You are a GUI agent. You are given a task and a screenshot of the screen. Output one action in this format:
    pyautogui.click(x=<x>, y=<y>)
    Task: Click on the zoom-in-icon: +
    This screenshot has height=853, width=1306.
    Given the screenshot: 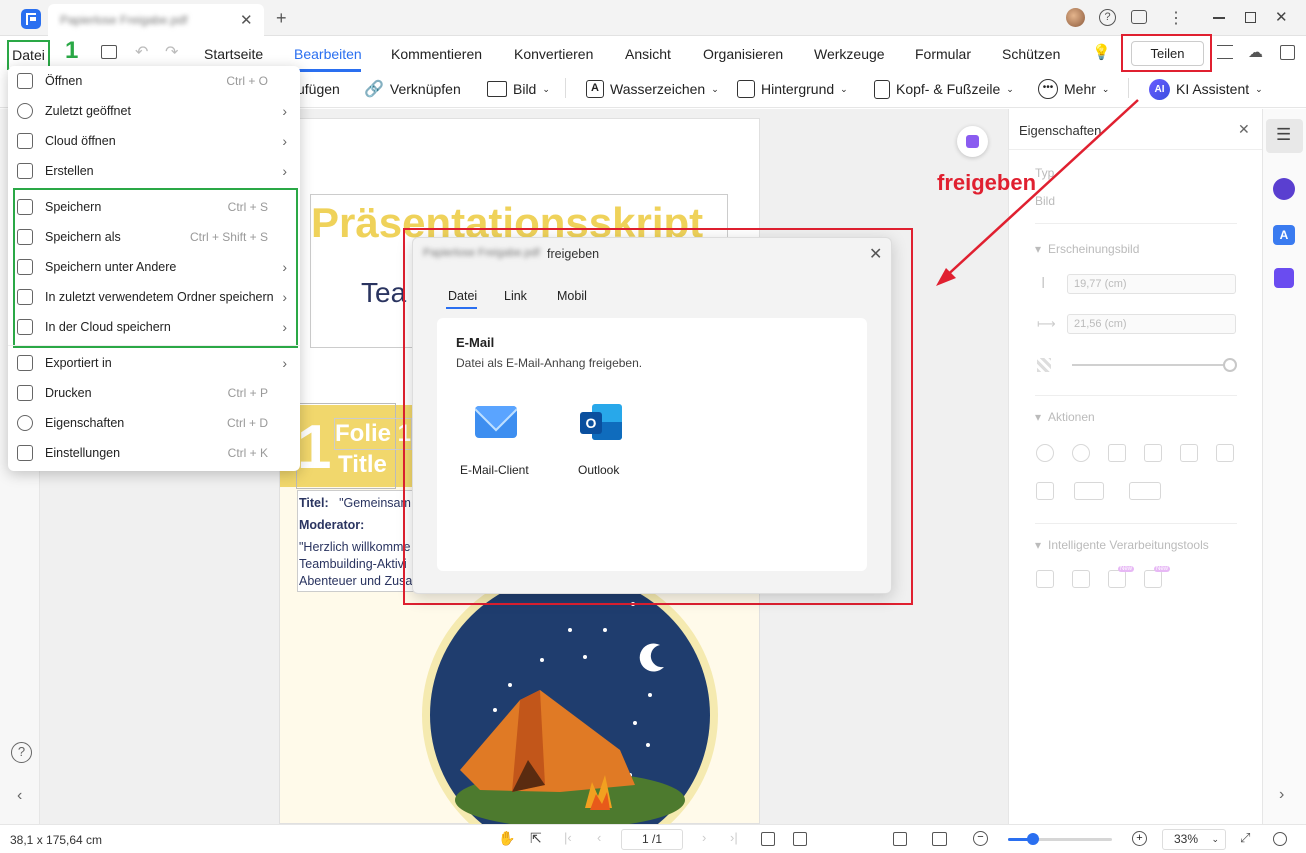 What is the action you would take?
    pyautogui.click(x=1139, y=838)
    